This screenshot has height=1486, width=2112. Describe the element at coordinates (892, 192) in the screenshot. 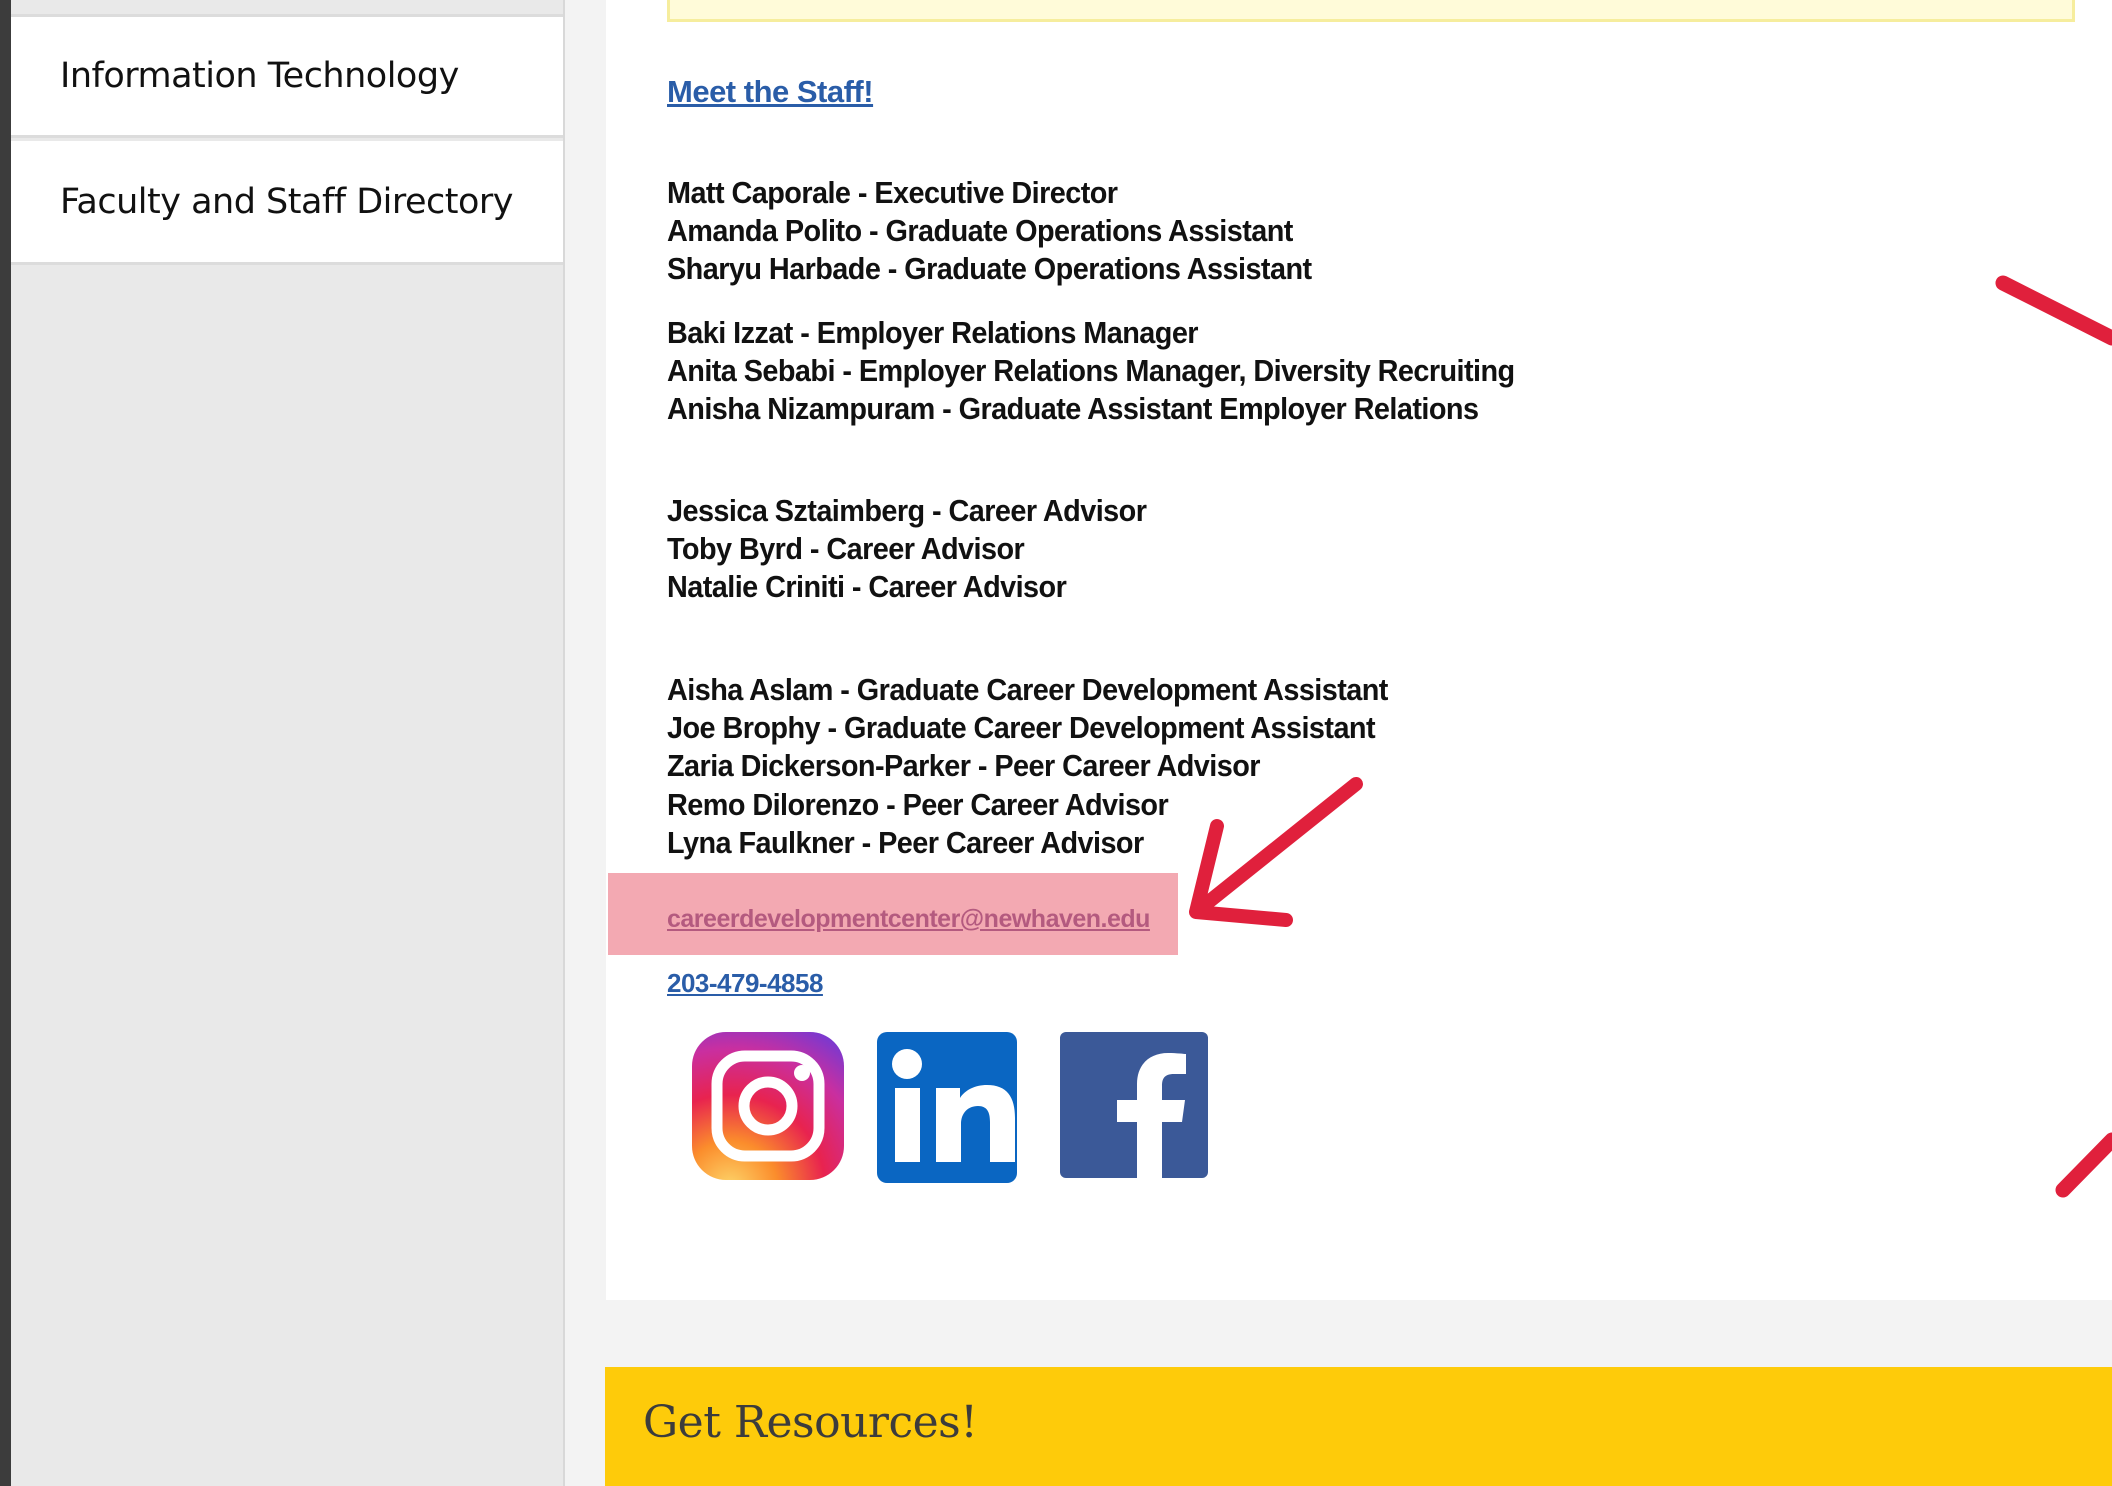

I see `staff-entry: Matt Caporale - Executive Director` at that location.